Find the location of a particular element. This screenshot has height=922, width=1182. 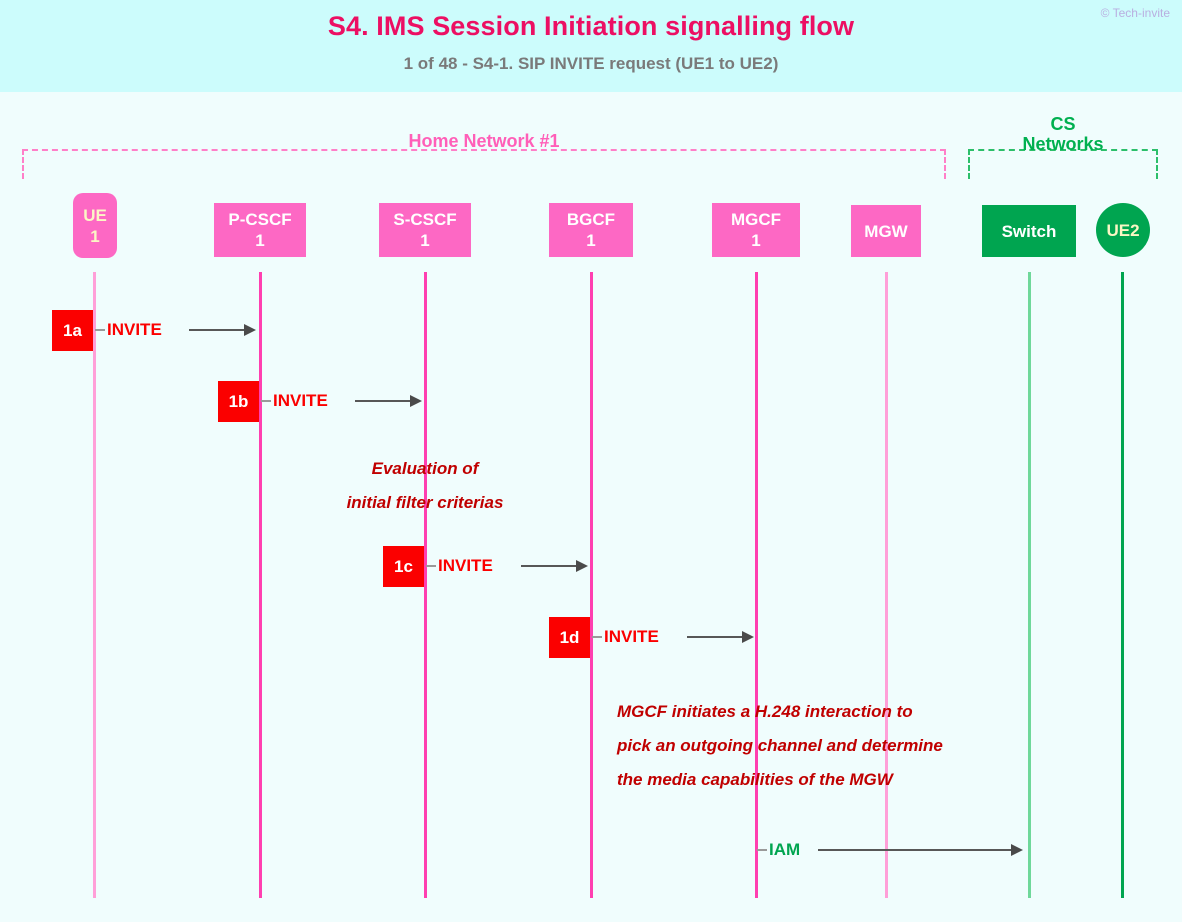

lifeline-mgw is located at coordinates (886, 585).